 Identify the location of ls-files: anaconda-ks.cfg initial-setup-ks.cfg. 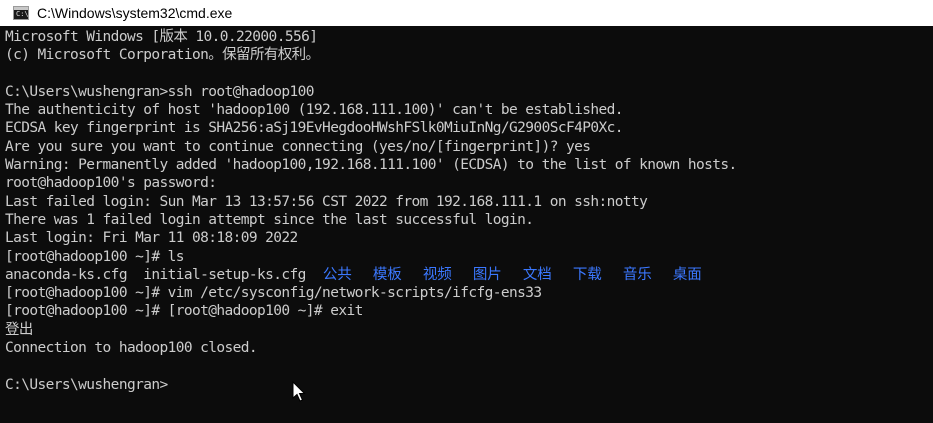
(155, 274).